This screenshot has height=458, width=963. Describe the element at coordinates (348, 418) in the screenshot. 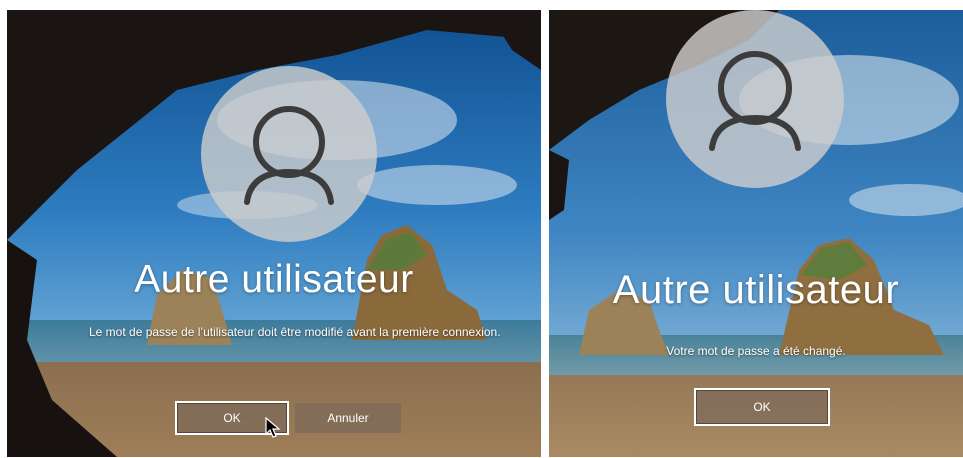

I see `cancel-button: Annuler` at that location.